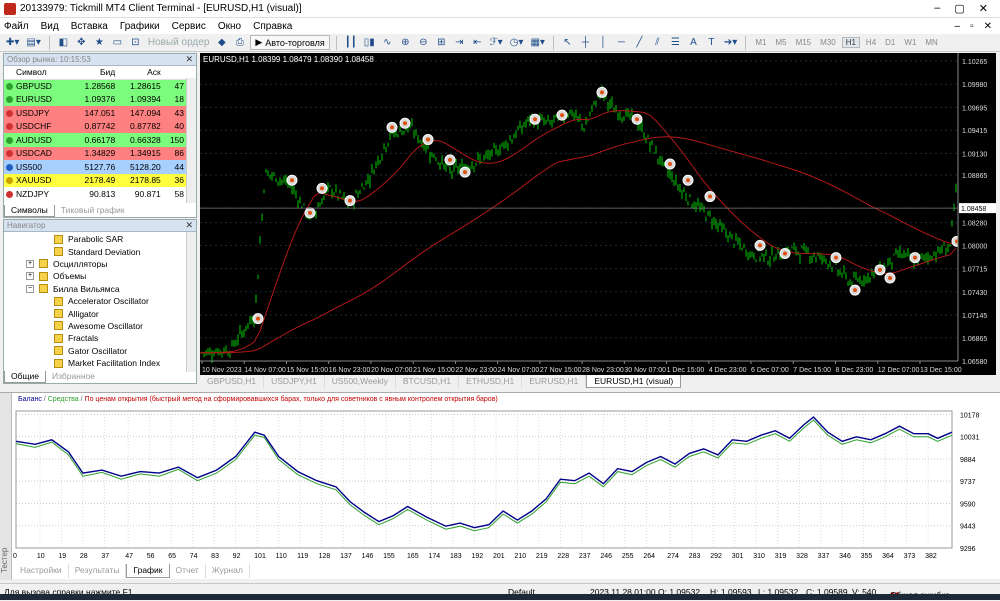  What do you see at coordinates (63, 42) in the screenshot?
I see `market-watch-icon: ◧` at bounding box center [63, 42].